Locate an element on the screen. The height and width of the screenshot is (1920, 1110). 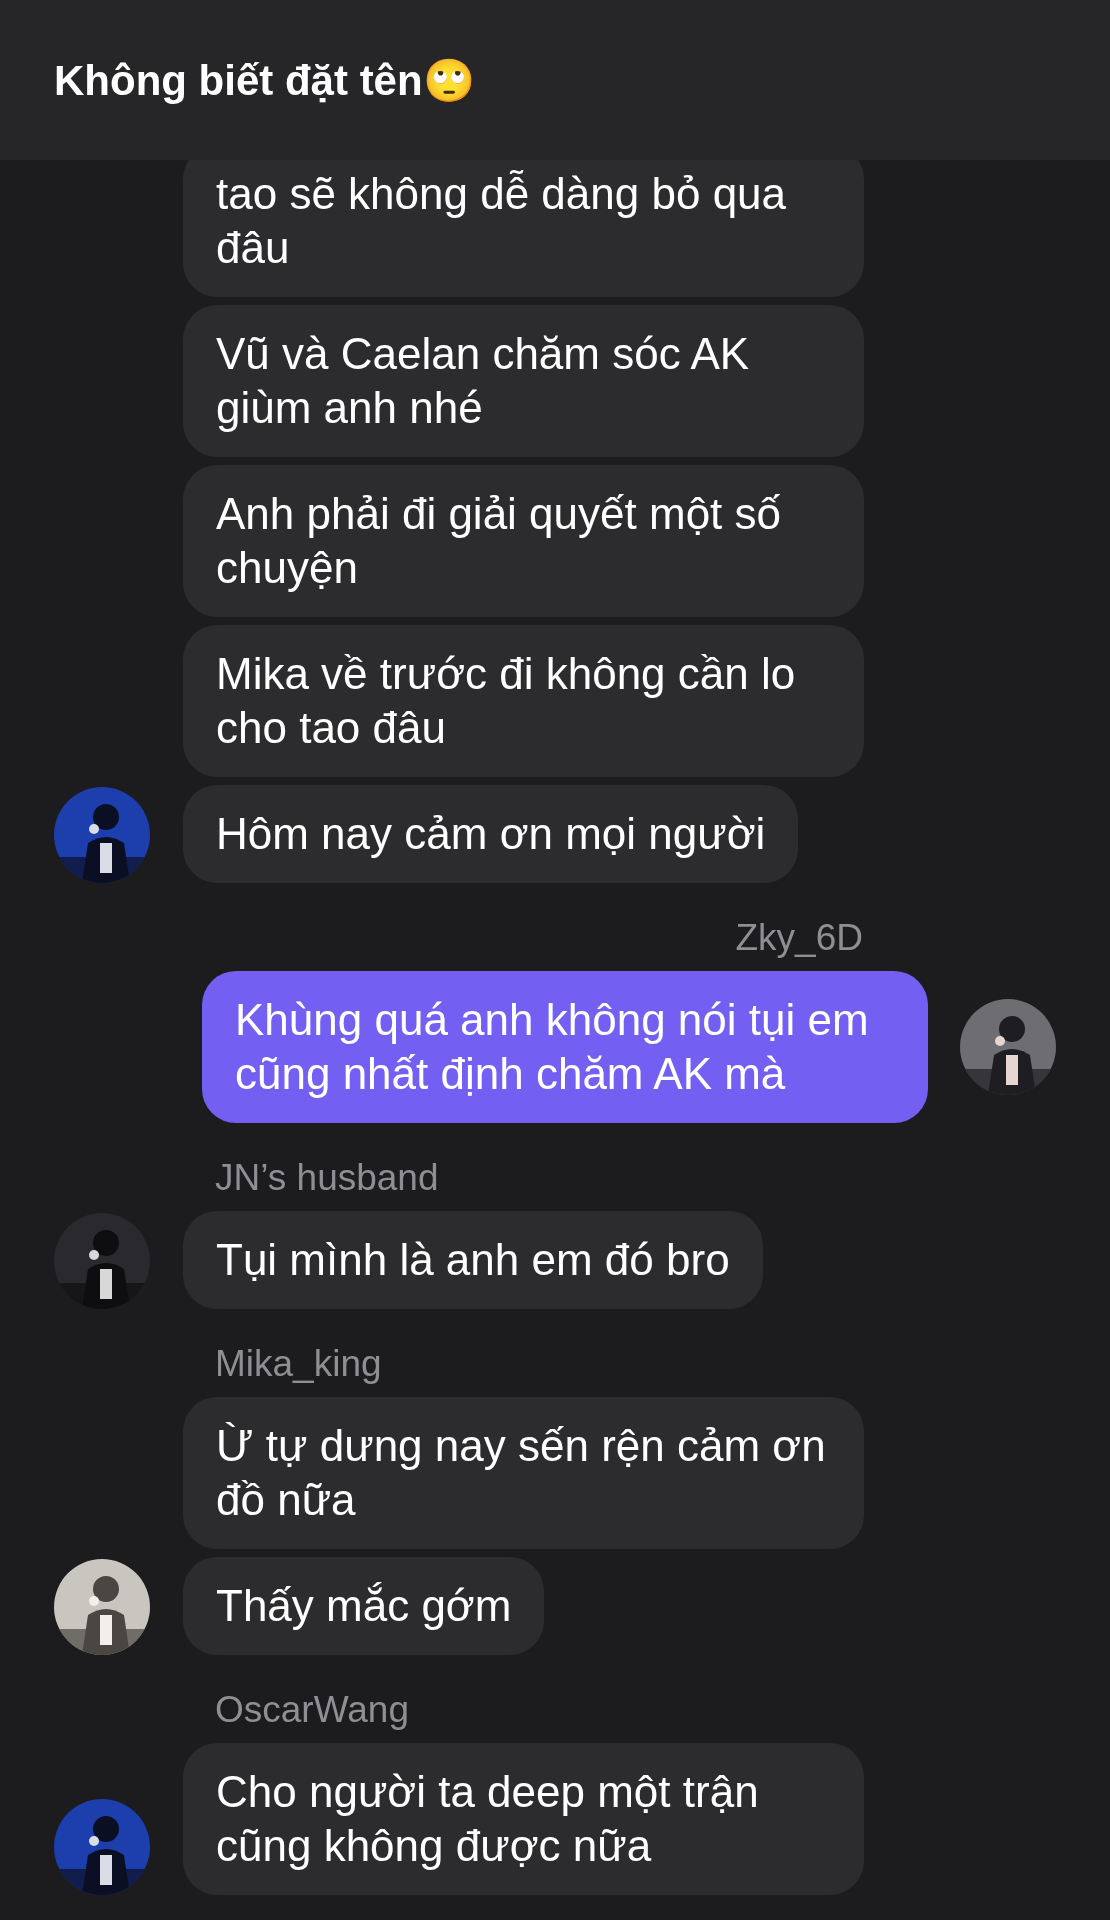
sender-name: Zky_6D is located at coordinates (799, 938).